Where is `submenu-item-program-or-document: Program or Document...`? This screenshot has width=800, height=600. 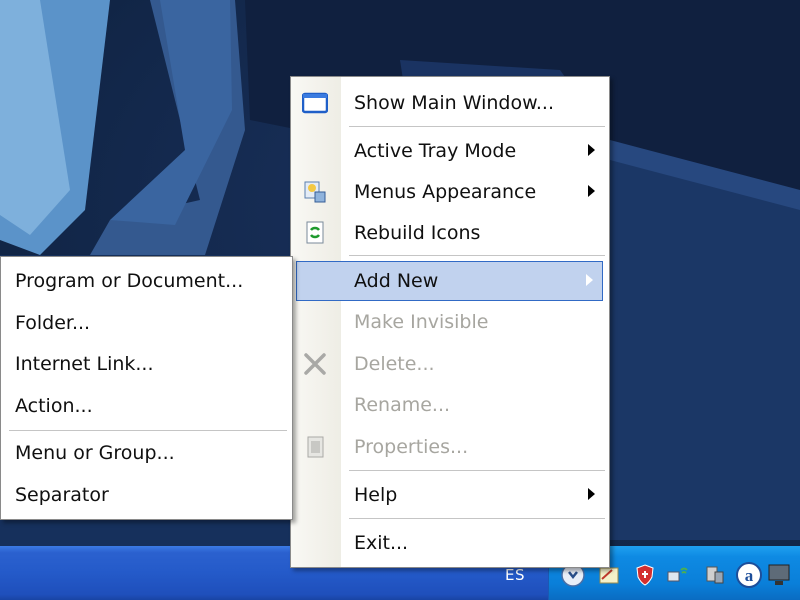
submenu-item-program-or-document: Program or Document... is located at coordinates (146, 281).